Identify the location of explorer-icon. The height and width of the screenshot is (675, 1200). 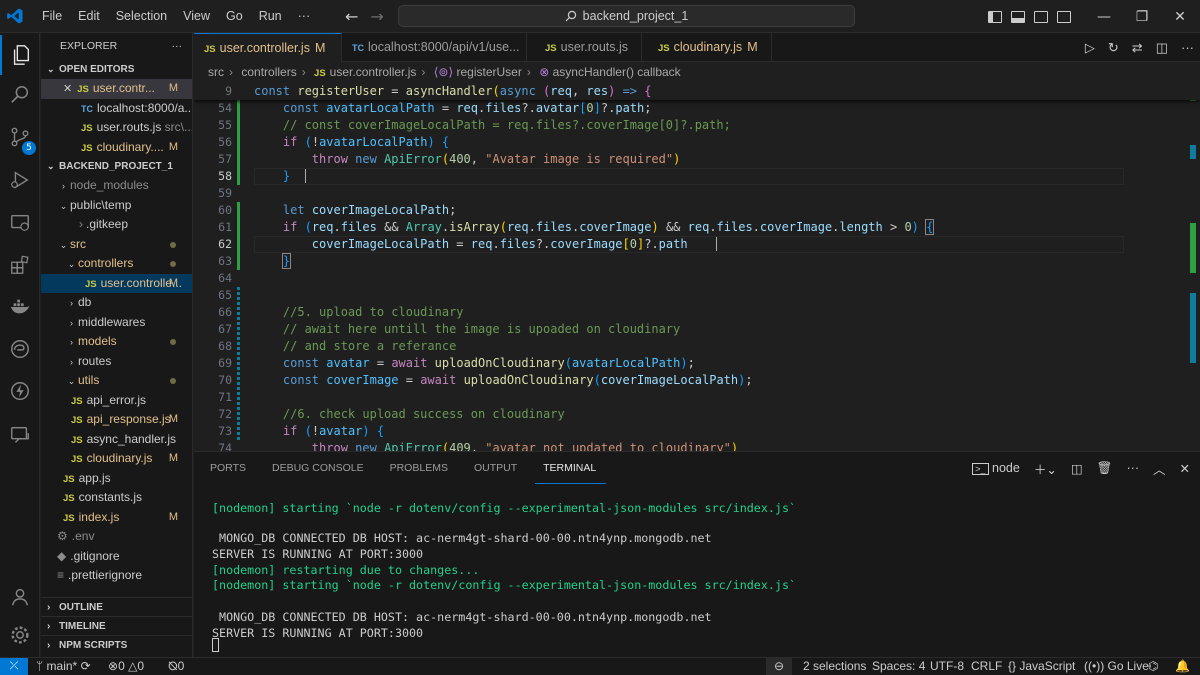
(20, 55).